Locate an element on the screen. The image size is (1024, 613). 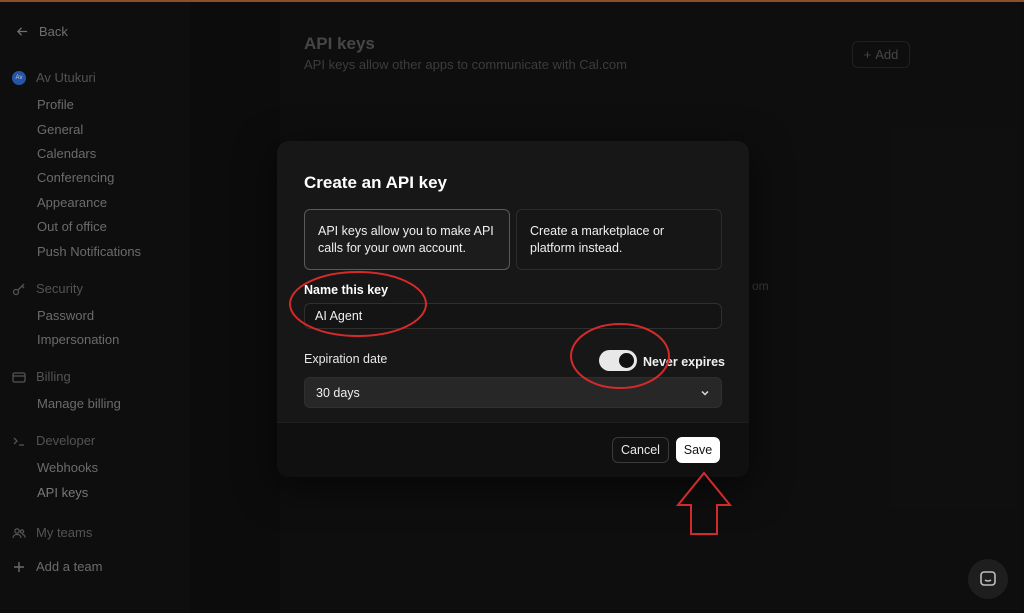
expiration-value: 30 days is located at coordinates (338, 392).